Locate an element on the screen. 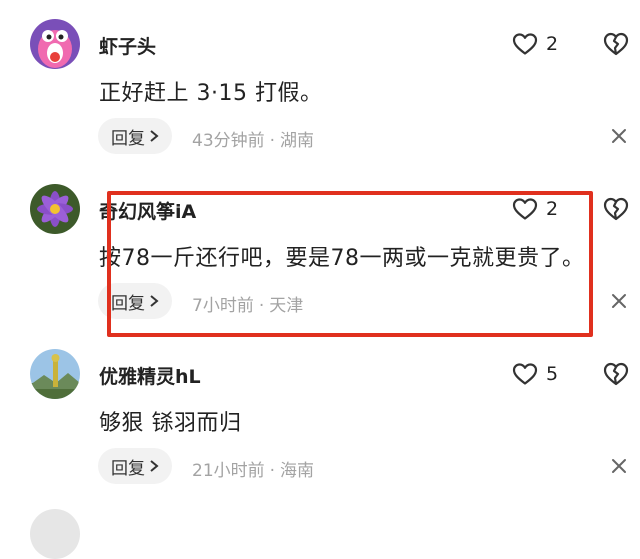  comment-text: 按78一斤还行吧，要是78一两或一克就更贵了。 is located at coordinates (342, 258).